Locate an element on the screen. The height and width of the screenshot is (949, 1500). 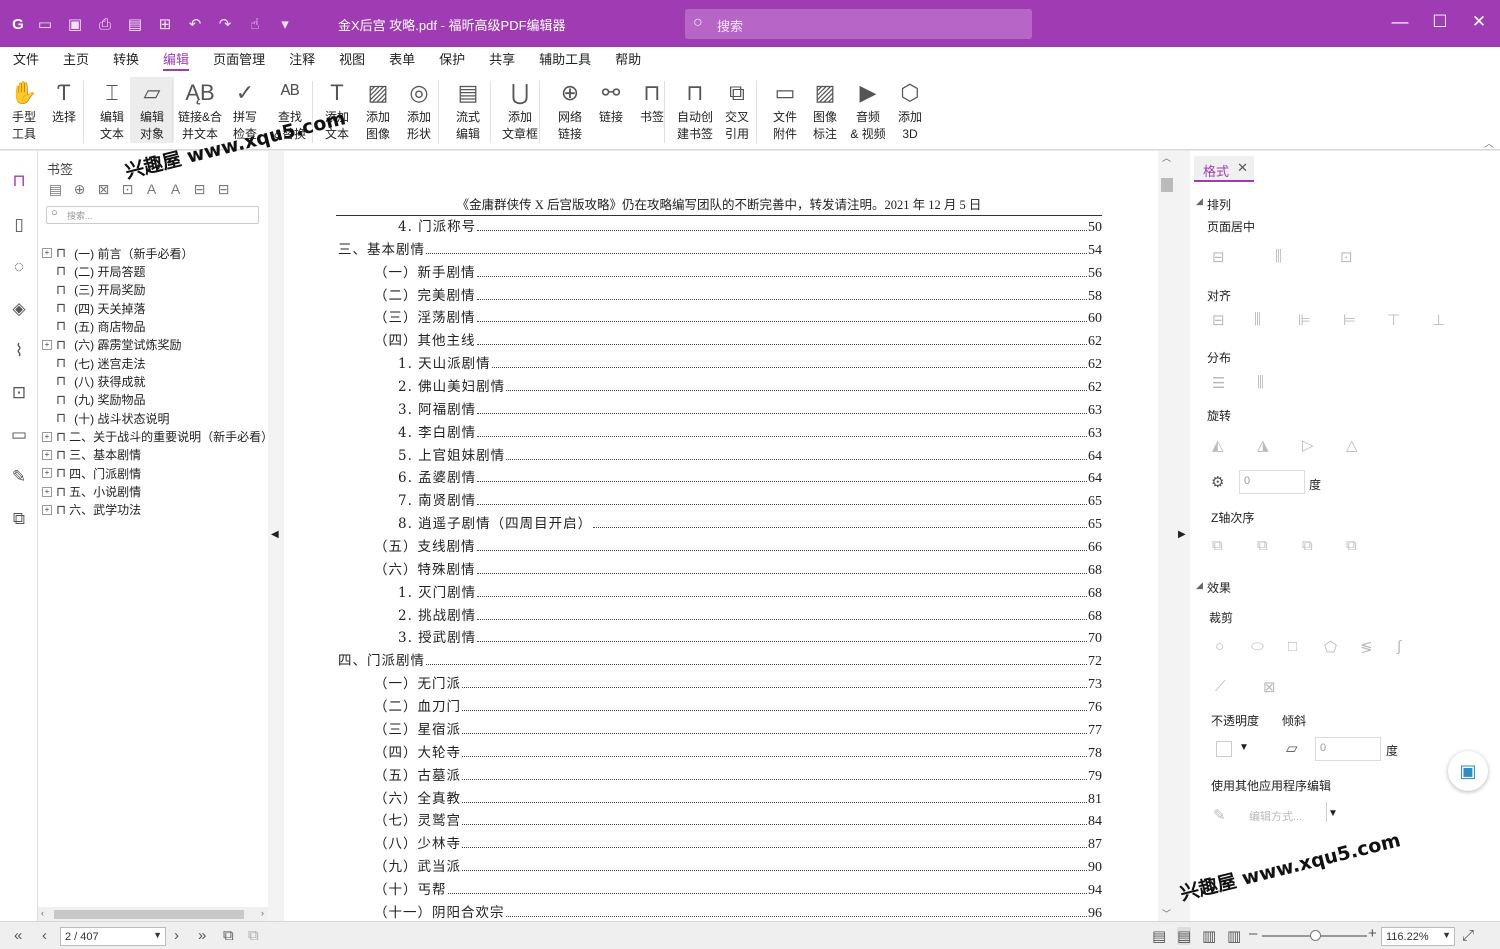
toc-entry: 4. 门派称号 50 is located at coordinates (750, 225).